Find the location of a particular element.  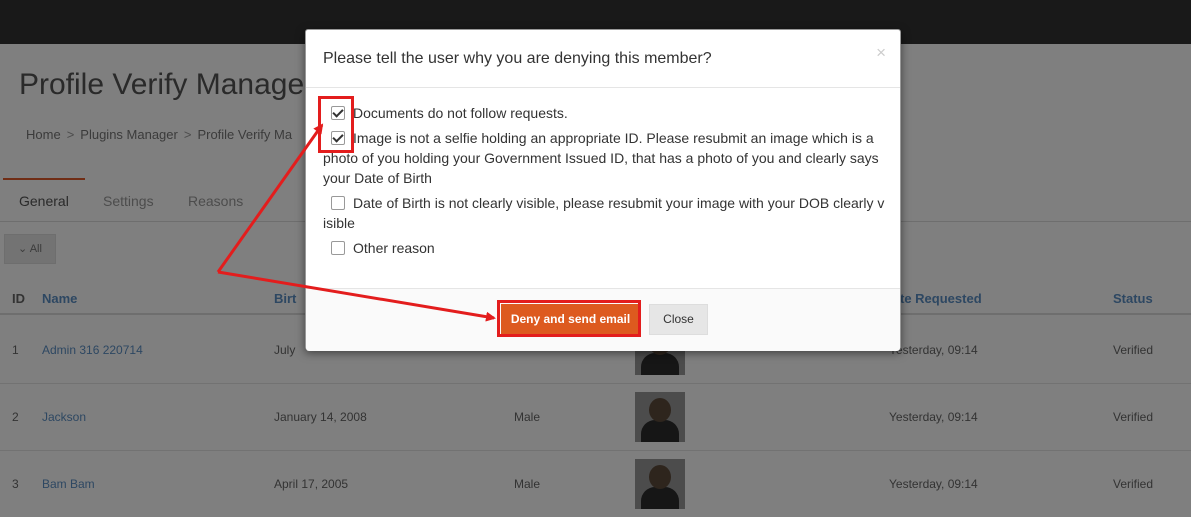

close-button: Close is located at coordinates (678, 319).